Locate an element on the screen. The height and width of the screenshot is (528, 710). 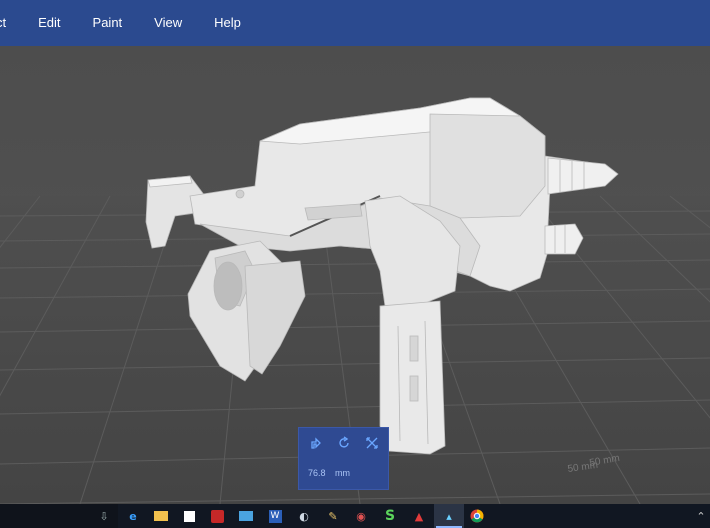
taskbar: ⇩ e W ◐ ✎ ◉ S ▲ ▴ ⌃ is located at coordinates (355, 516).